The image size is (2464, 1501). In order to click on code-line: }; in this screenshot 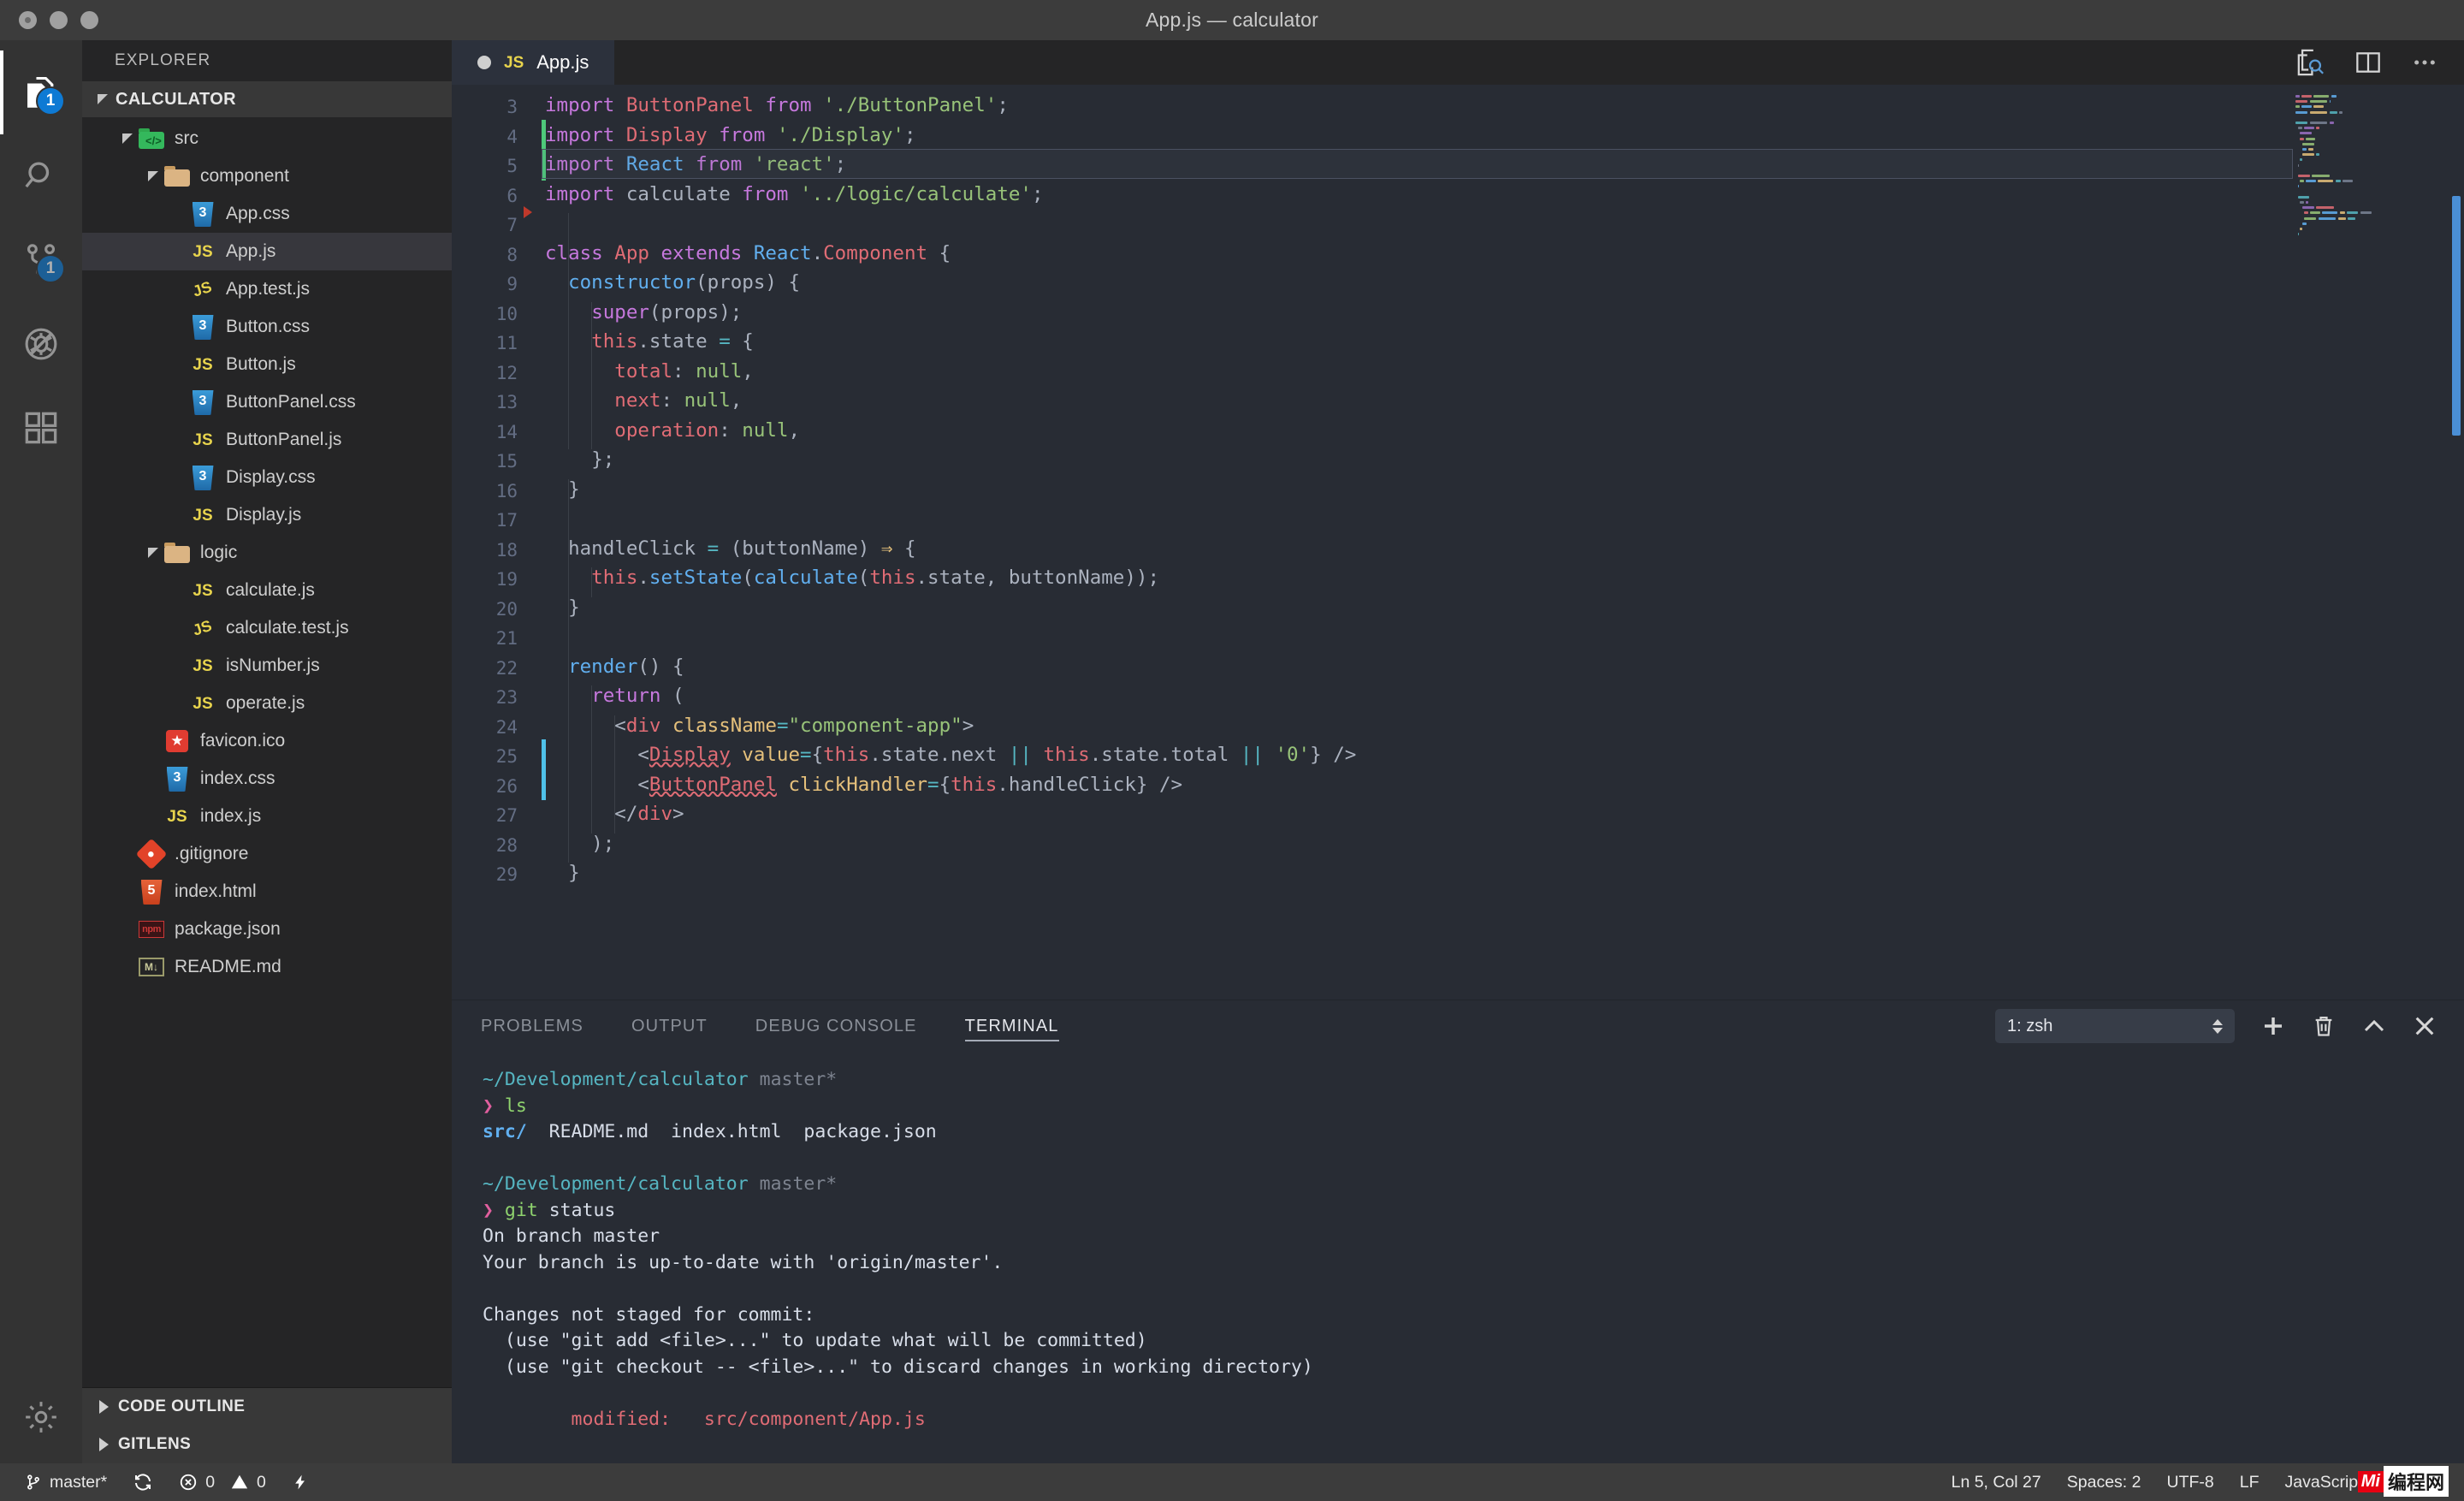, I will do `click(579, 460)`.